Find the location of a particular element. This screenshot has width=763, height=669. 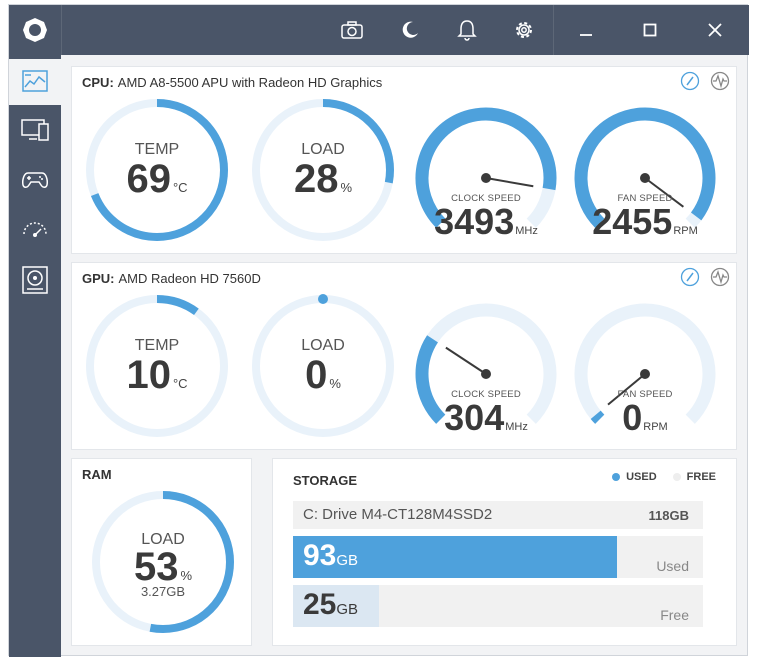

cpu-label: CPU: is located at coordinates (98, 82).